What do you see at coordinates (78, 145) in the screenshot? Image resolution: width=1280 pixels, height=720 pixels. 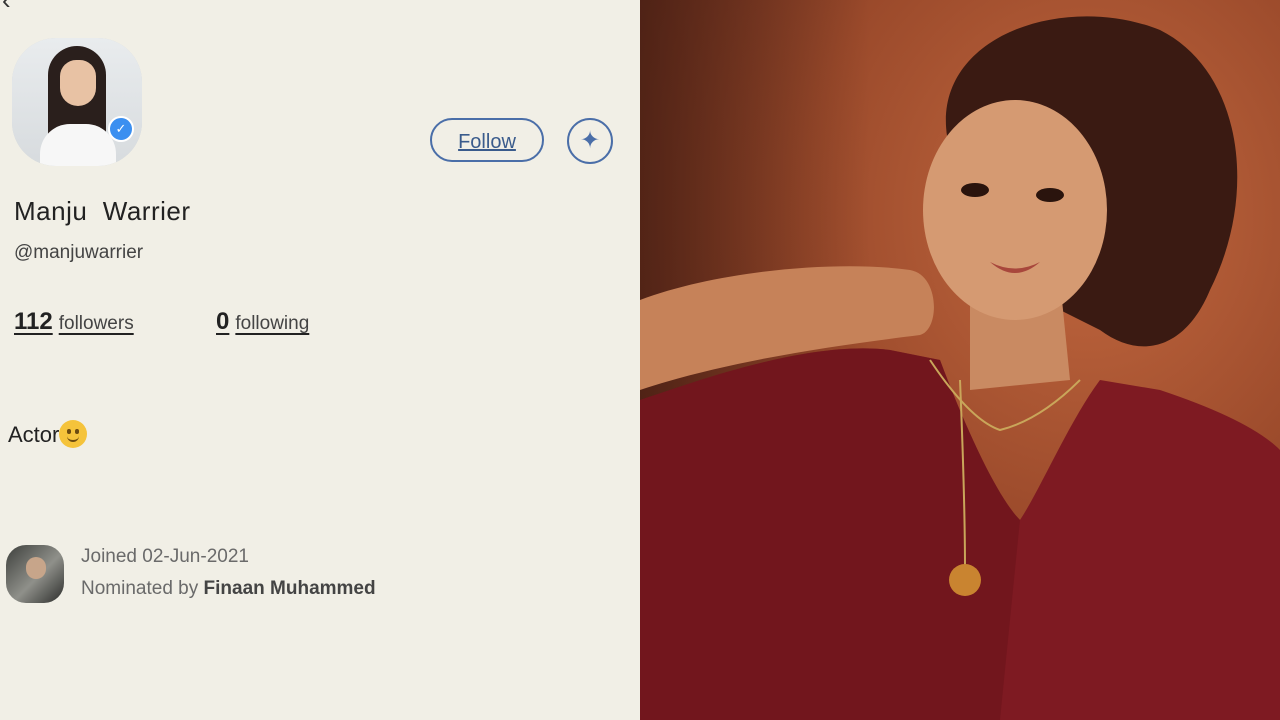 I see `avatar-body` at bounding box center [78, 145].